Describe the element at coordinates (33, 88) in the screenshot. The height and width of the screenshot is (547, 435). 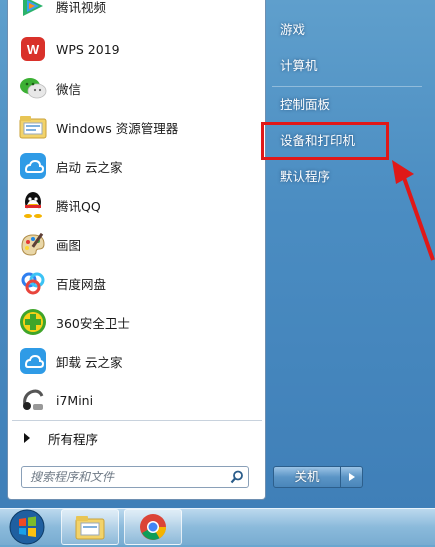
I see `wechat-icon` at that location.